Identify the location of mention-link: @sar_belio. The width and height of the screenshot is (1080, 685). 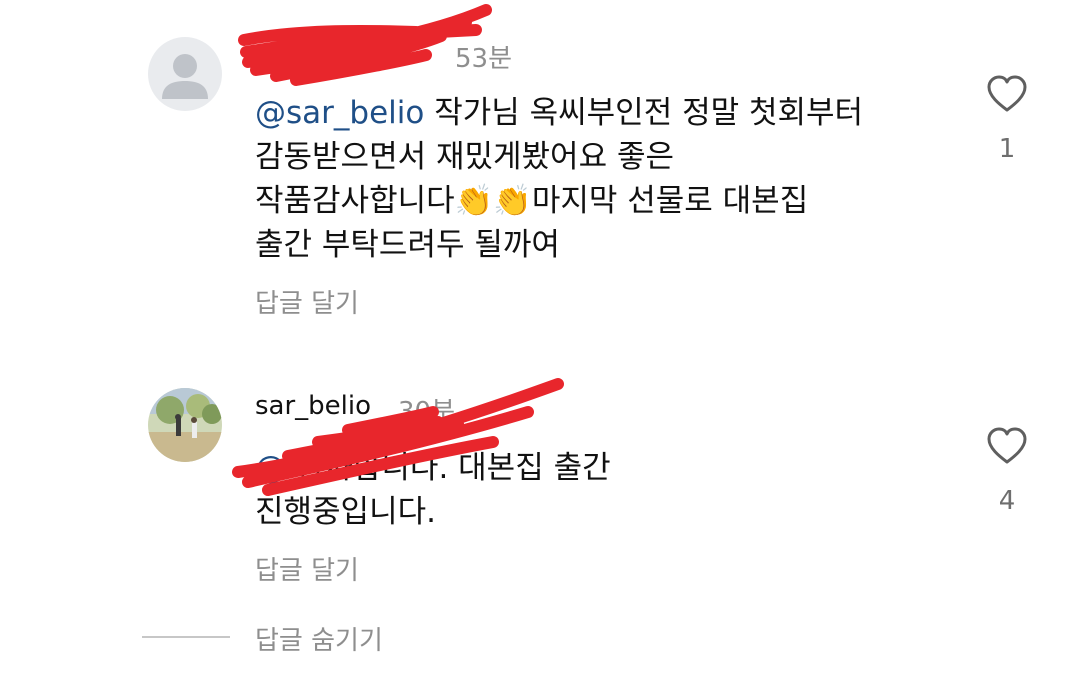
(339, 113).